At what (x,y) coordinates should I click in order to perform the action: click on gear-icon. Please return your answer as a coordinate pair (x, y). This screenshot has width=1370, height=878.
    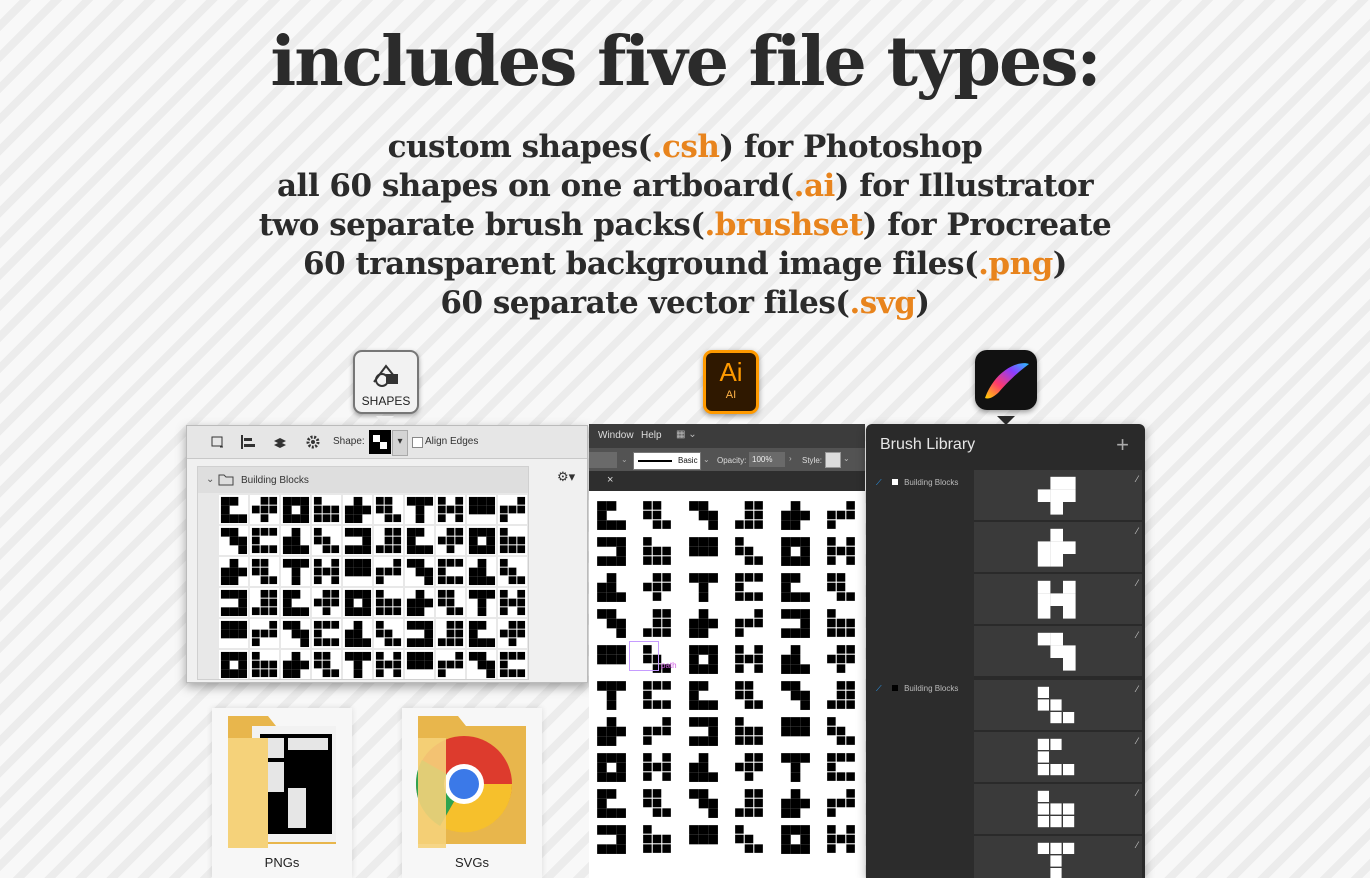
    Looking at the image, I should click on (313, 442).